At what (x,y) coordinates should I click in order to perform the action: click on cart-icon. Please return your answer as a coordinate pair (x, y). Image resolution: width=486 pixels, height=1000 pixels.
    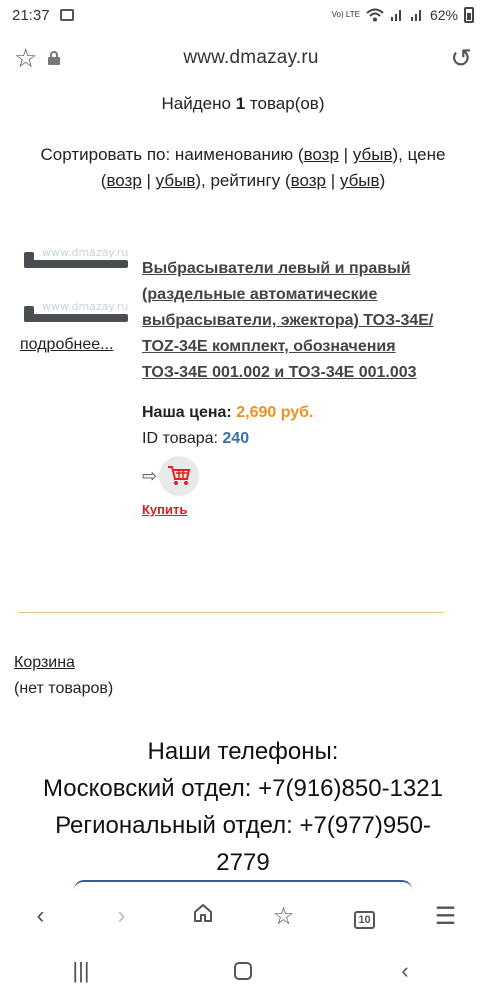
    Looking at the image, I should click on (179, 476).